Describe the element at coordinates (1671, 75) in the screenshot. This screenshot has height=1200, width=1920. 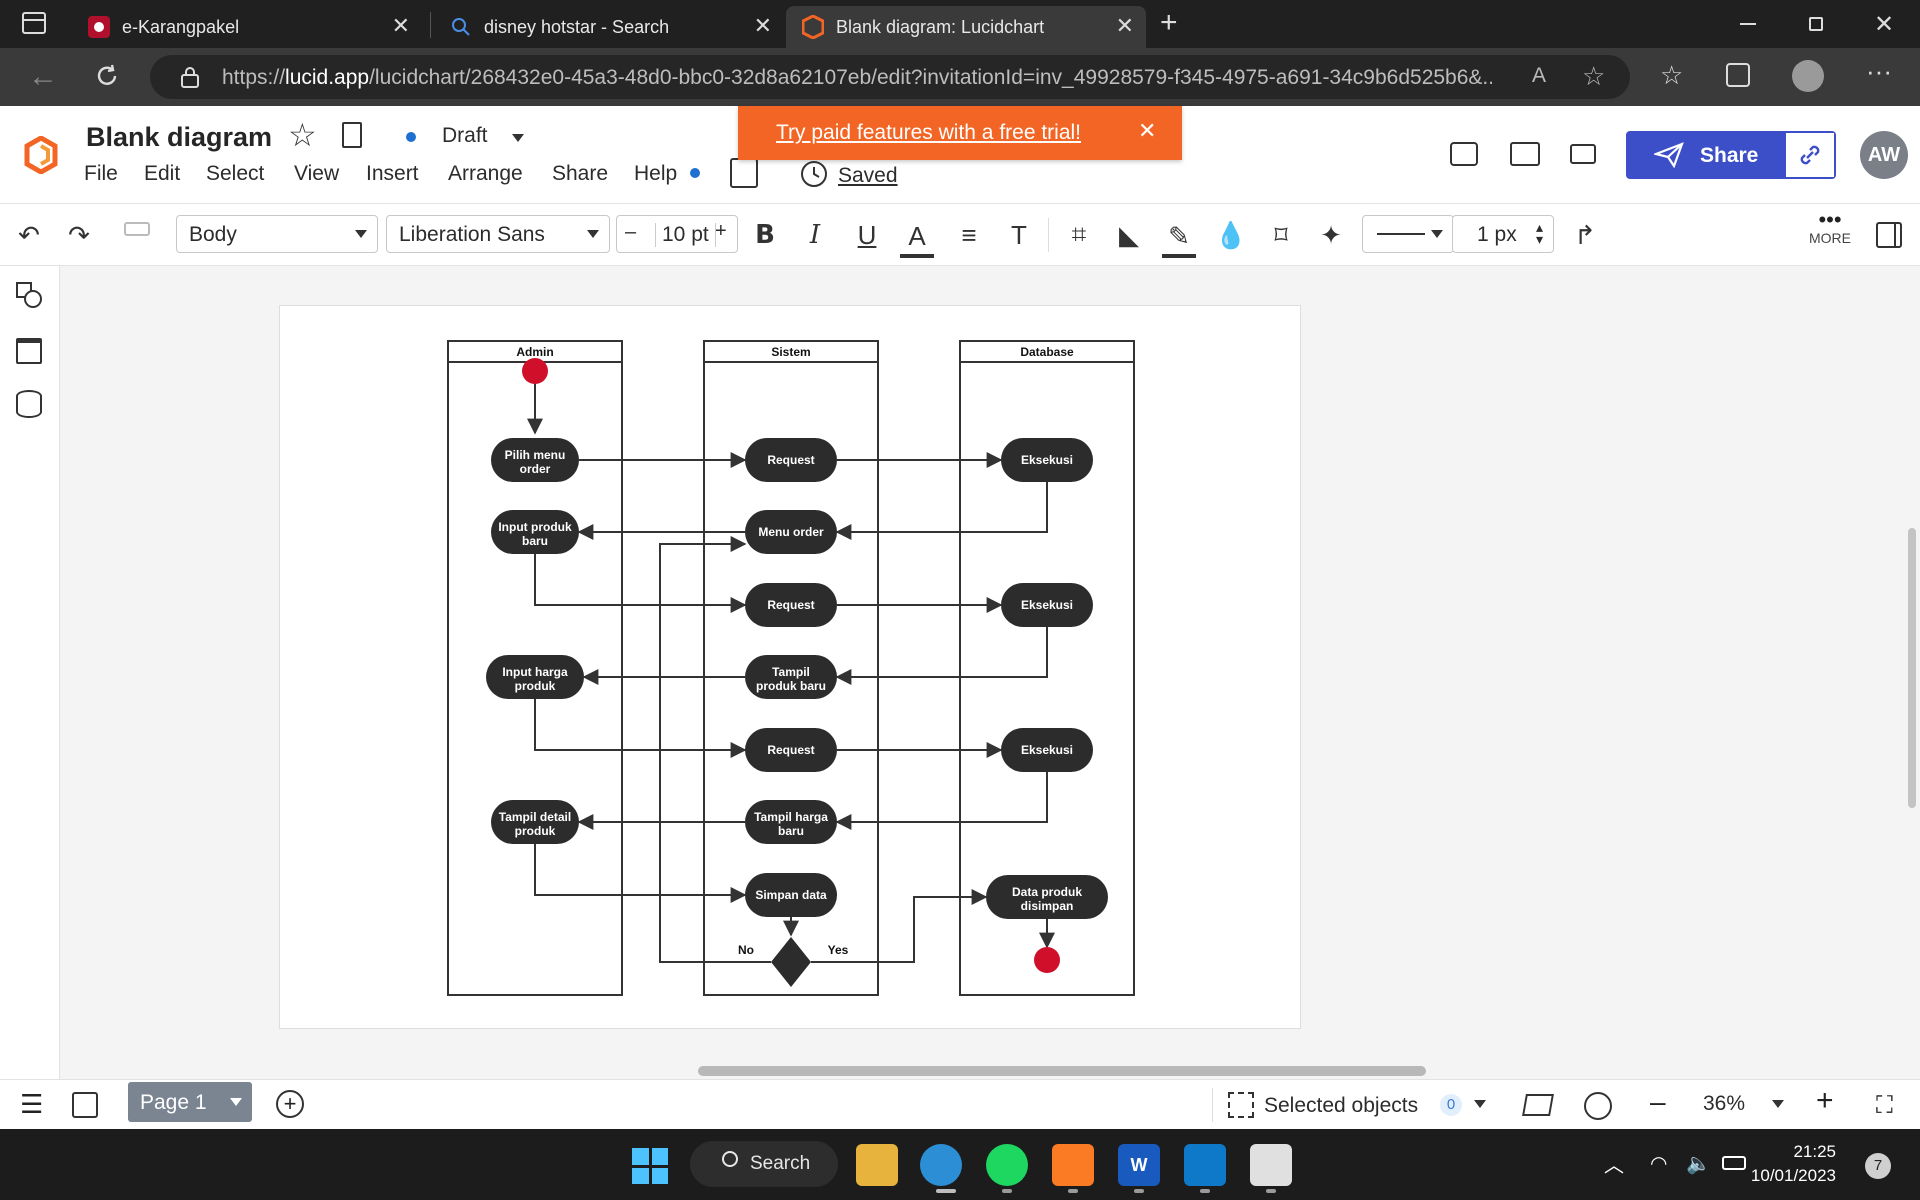
I see `favorites-icon: ☆` at that location.